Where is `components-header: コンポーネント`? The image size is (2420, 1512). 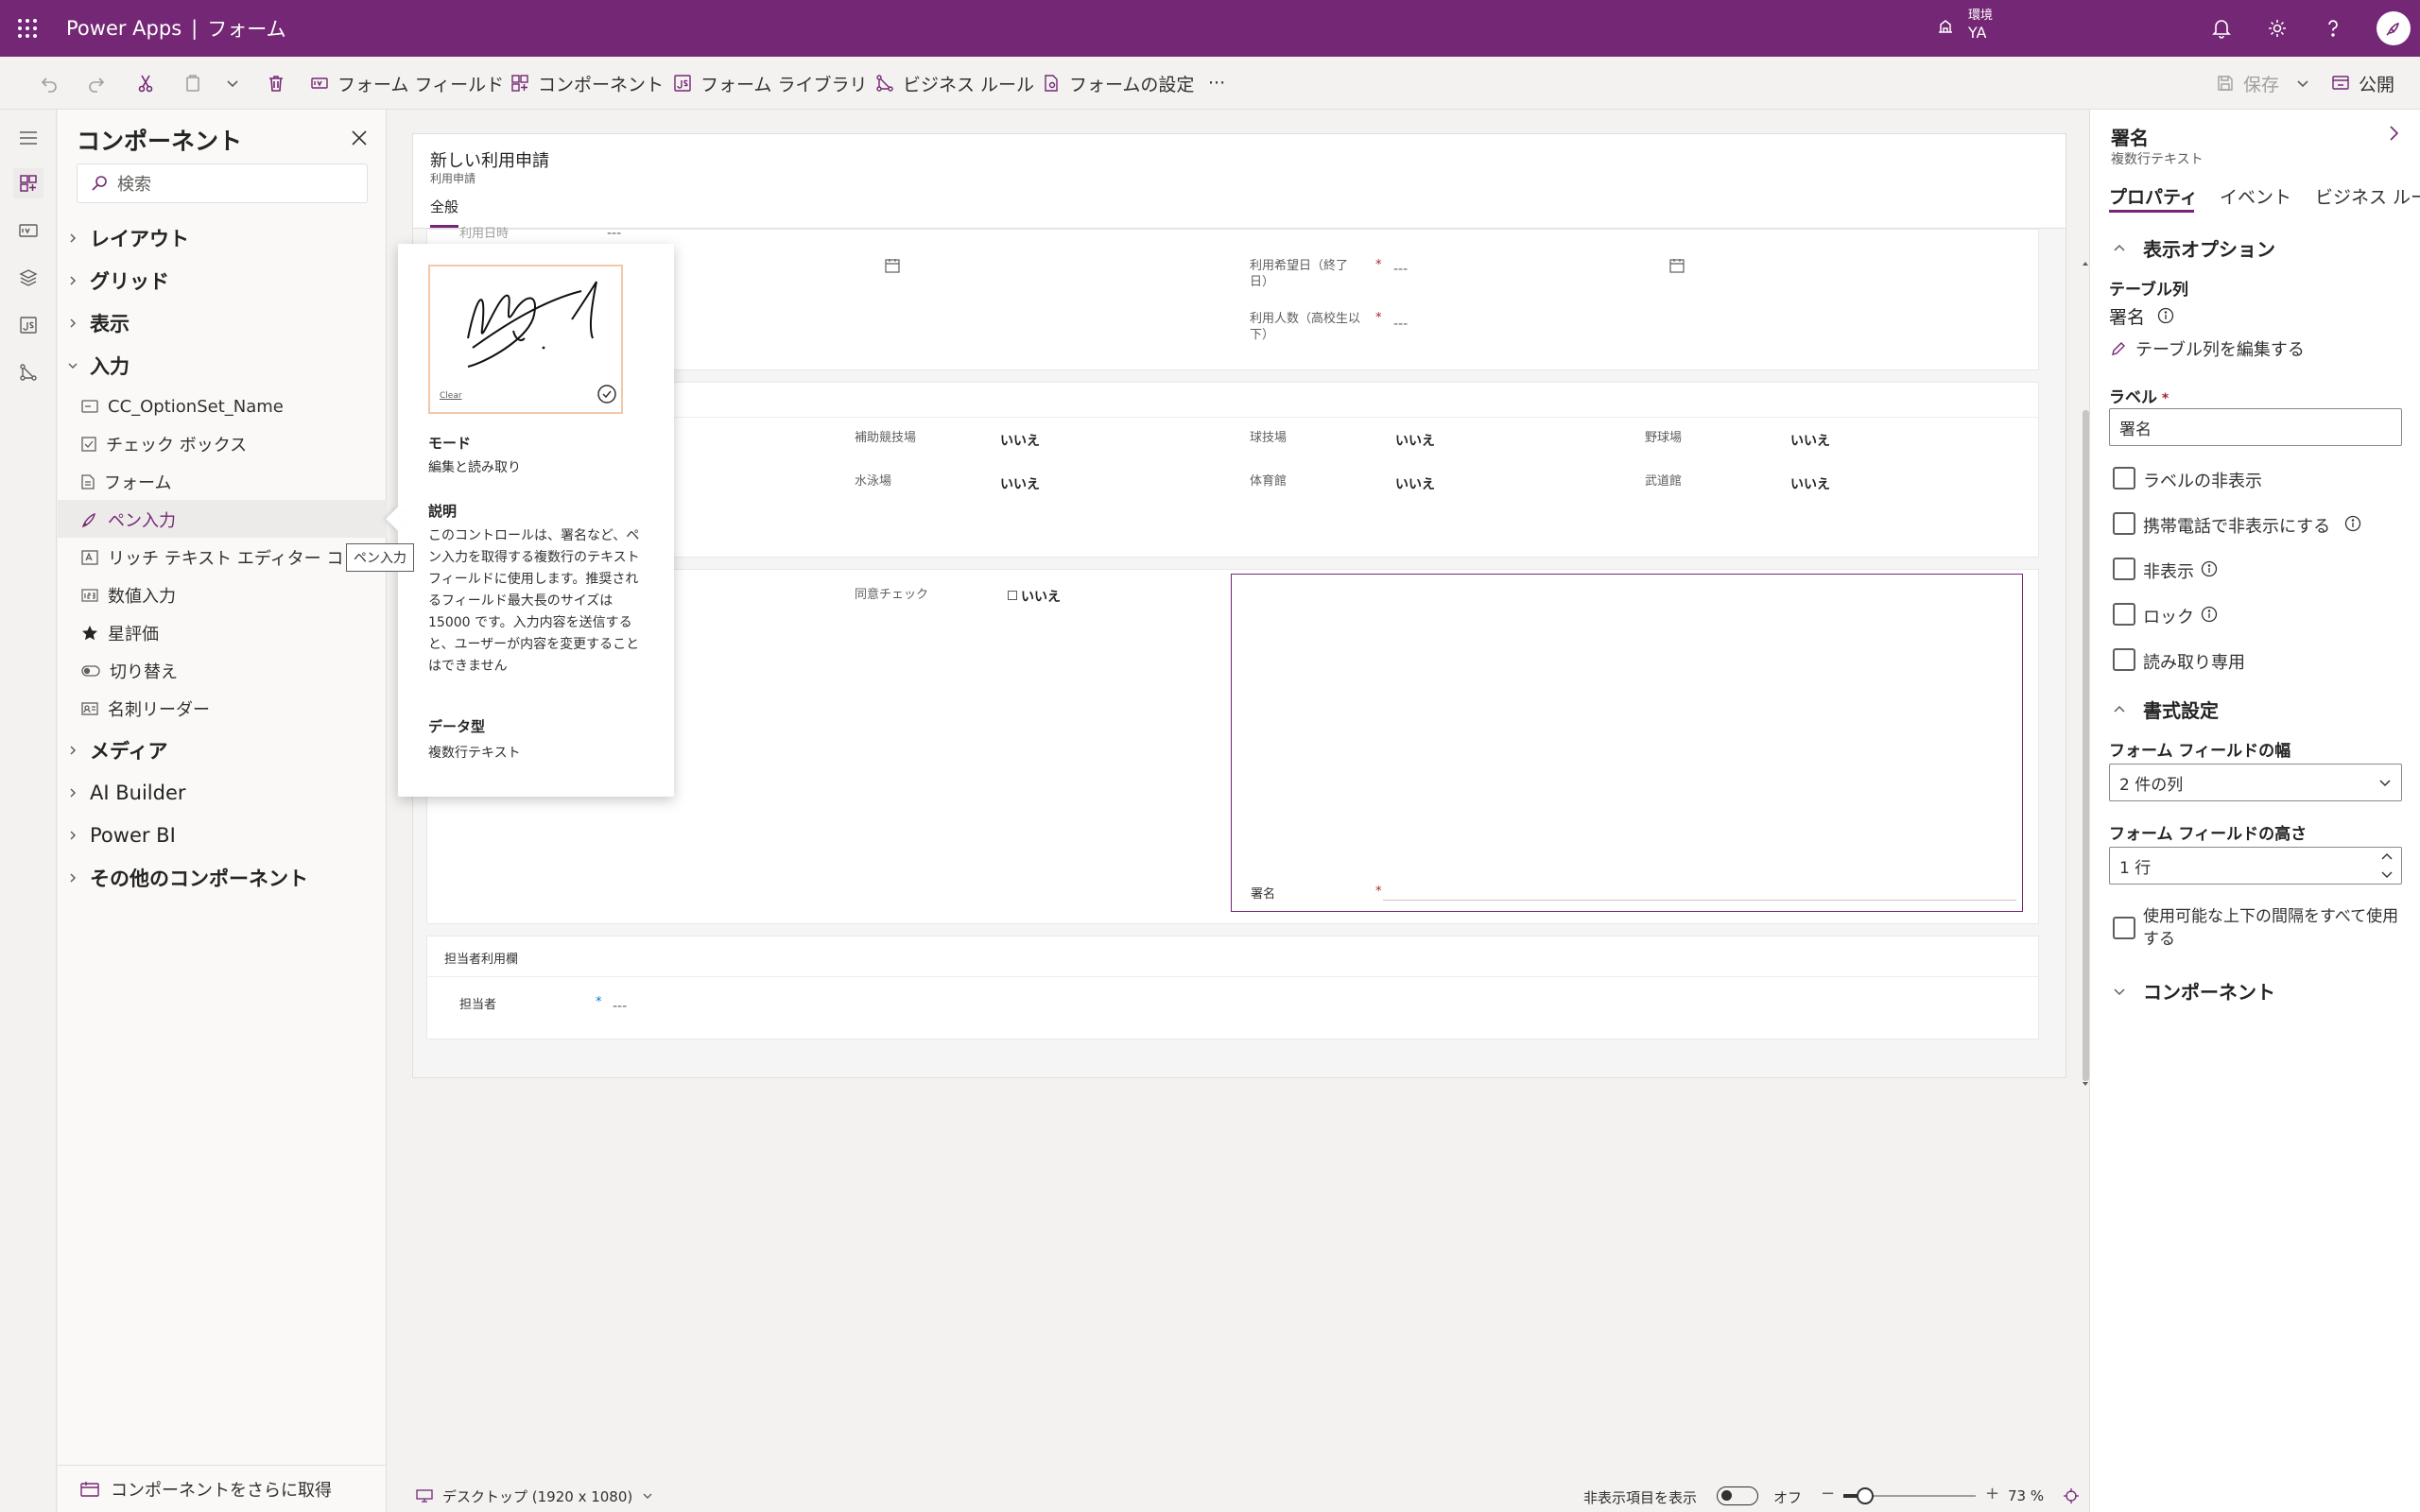 components-header: コンポーネント is located at coordinates (2194, 991).